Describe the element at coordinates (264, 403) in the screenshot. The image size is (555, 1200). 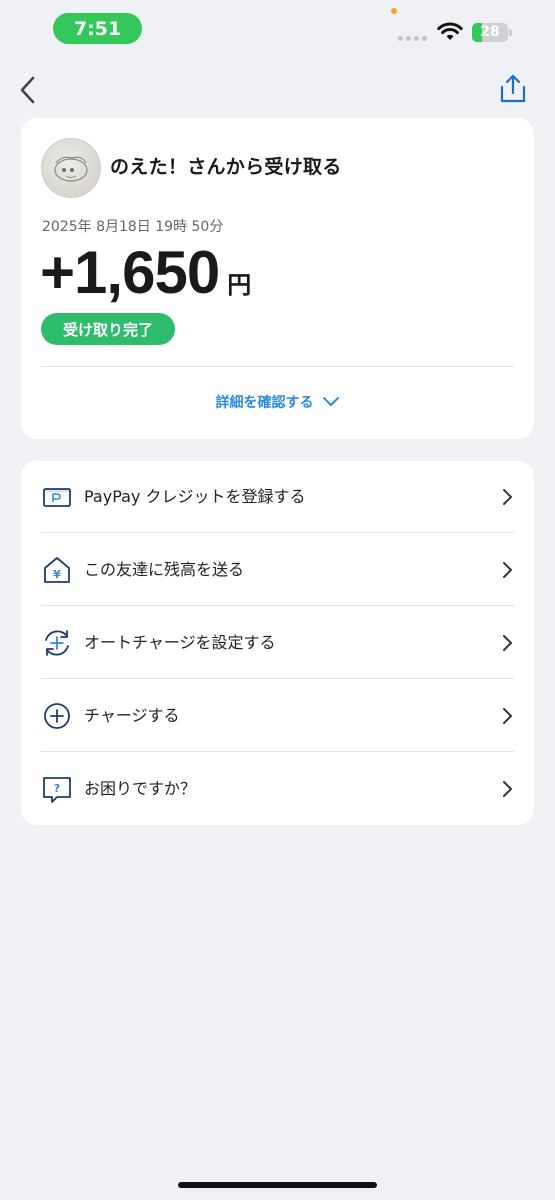
I see `details-toggle-label: 詳細を確認する` at that location.